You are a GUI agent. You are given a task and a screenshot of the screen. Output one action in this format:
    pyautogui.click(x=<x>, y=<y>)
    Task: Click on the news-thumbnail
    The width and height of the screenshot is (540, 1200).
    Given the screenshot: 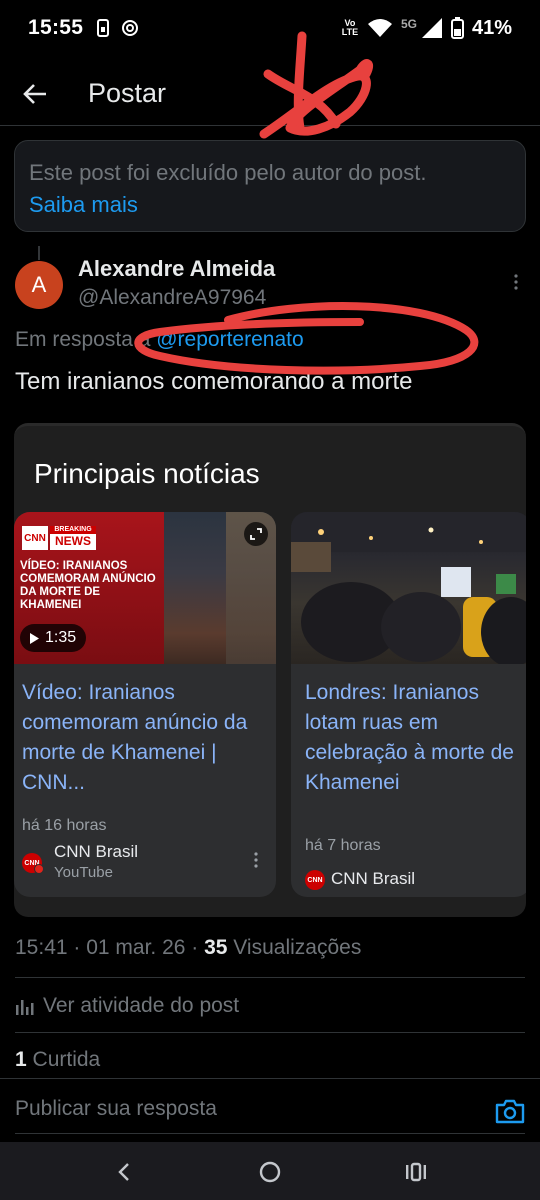 What is the action you would take?
    pyautogui.click(x=408, y=588)
    